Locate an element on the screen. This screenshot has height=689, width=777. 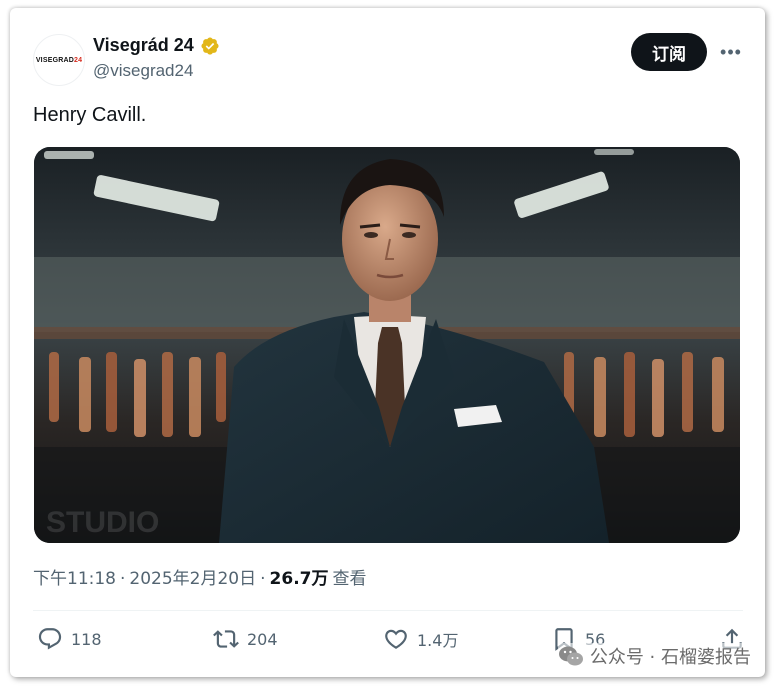
more-options-icon: ••• is located at coordinates (731, 52).